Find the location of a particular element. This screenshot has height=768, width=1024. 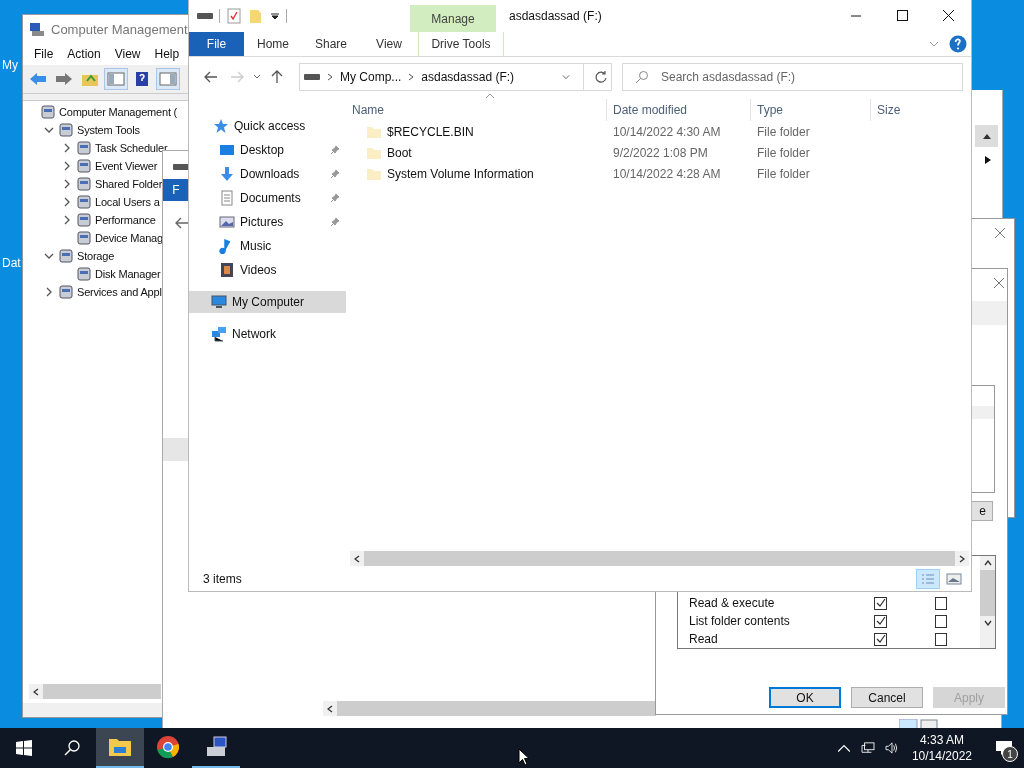

tree-item: Disk Manager is located at coordinates (128, 274).